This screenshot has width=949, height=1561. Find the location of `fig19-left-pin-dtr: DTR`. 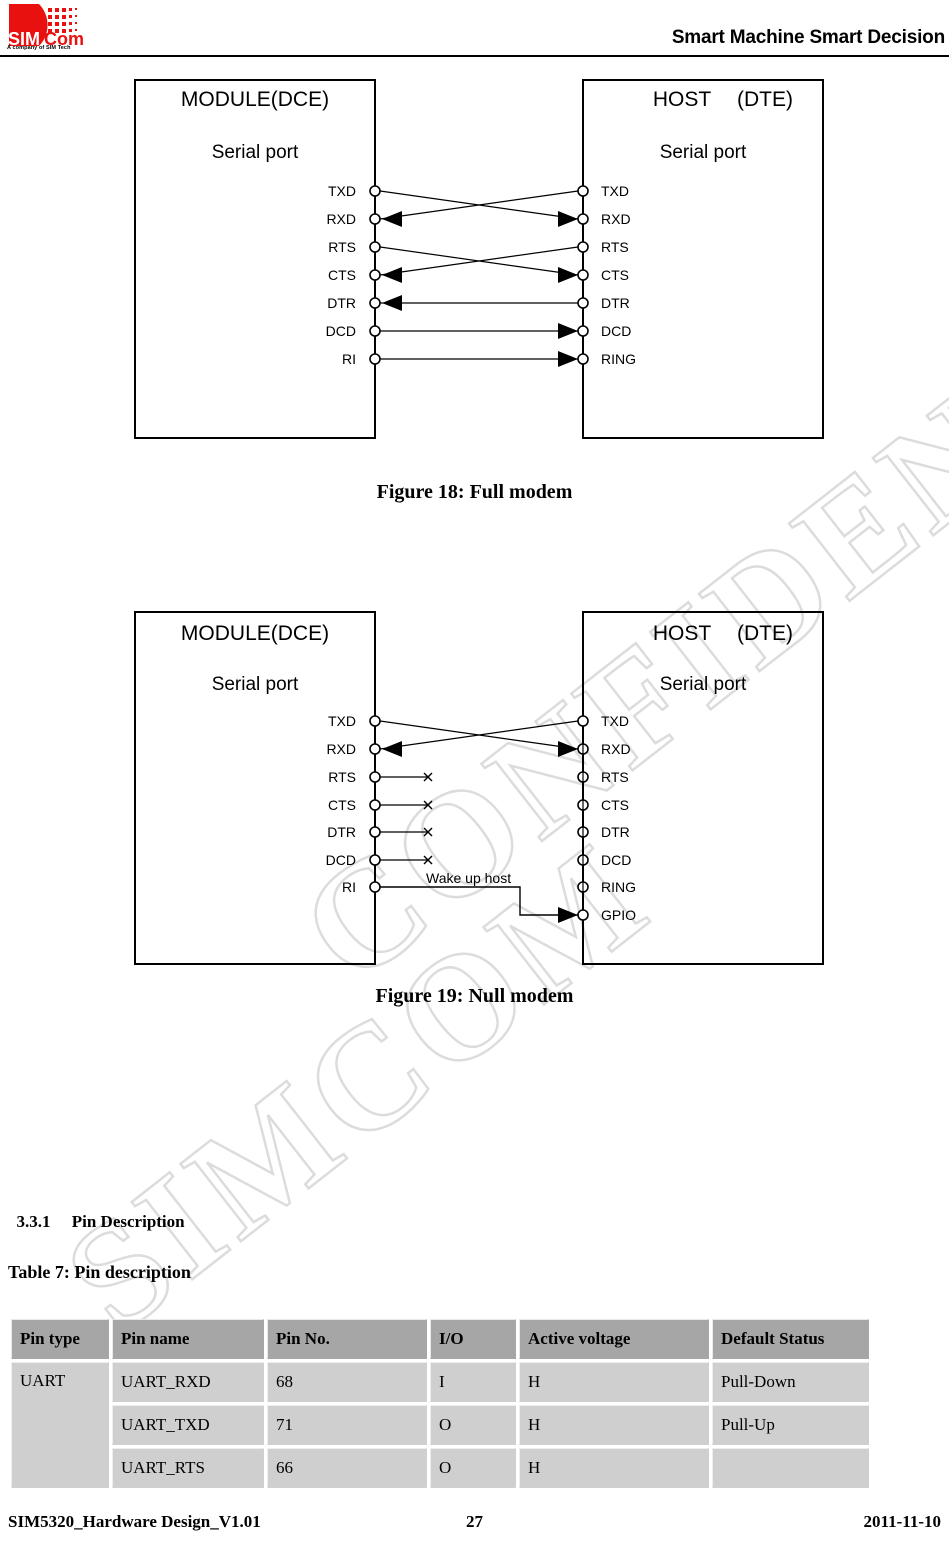

fig19-left-pin-dtr: DTR is located at coordinates (341, 832).